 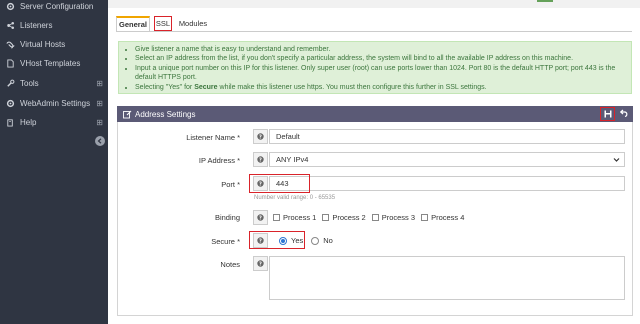 What do you see at coordinates (545, 1) in the screenshot?
I see `top-status-bar` at bounding box center [545, 1].